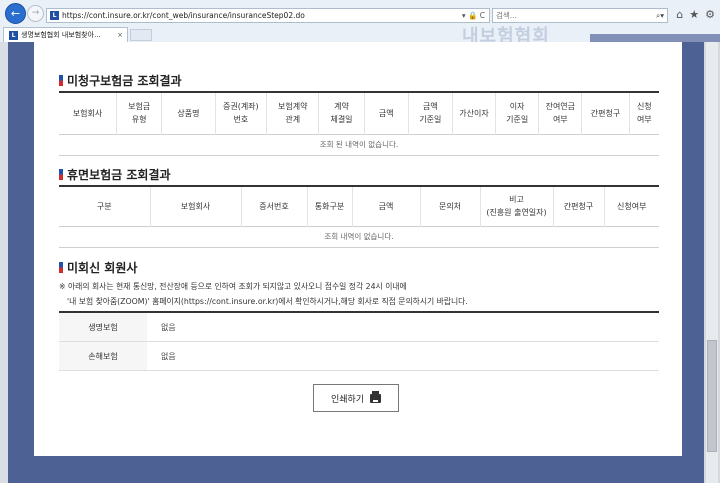 The height and width of the screenshot is (483, 720). I want to click on back-arrow-icon: ←, so click(15, 13).